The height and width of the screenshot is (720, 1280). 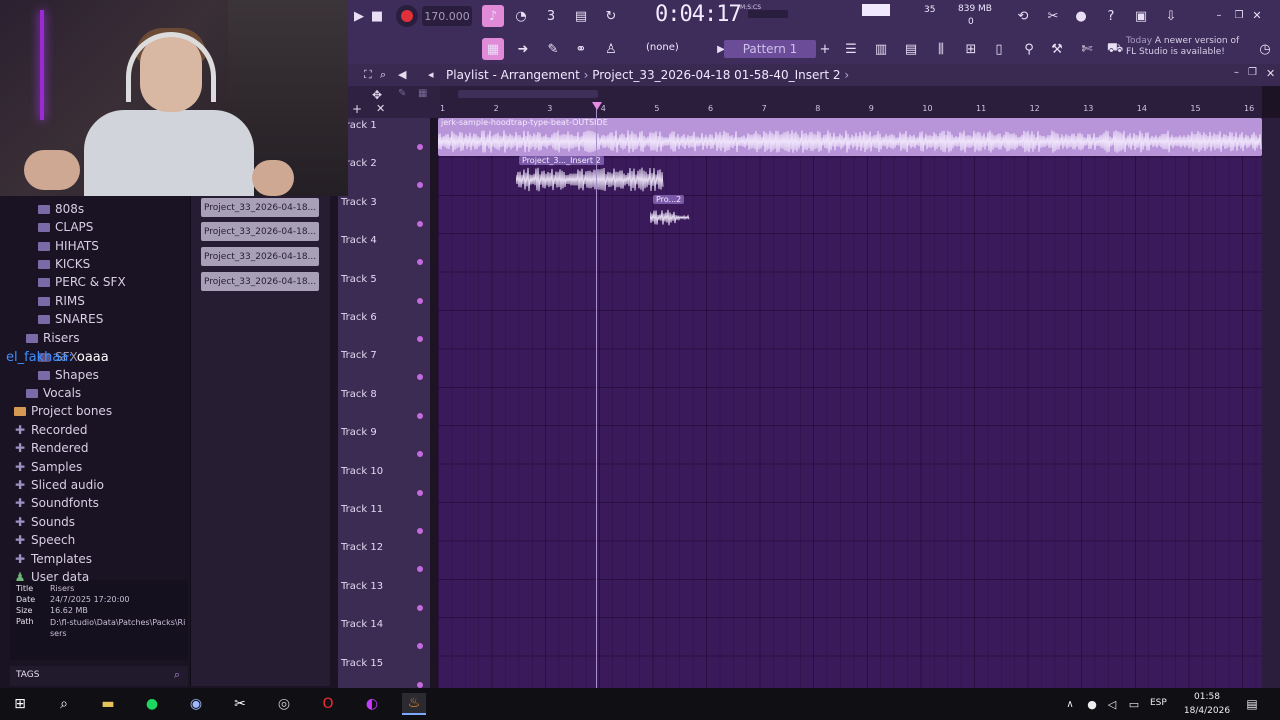 I want to click on volume-icon: ◁, so click(x=1112, y=704).